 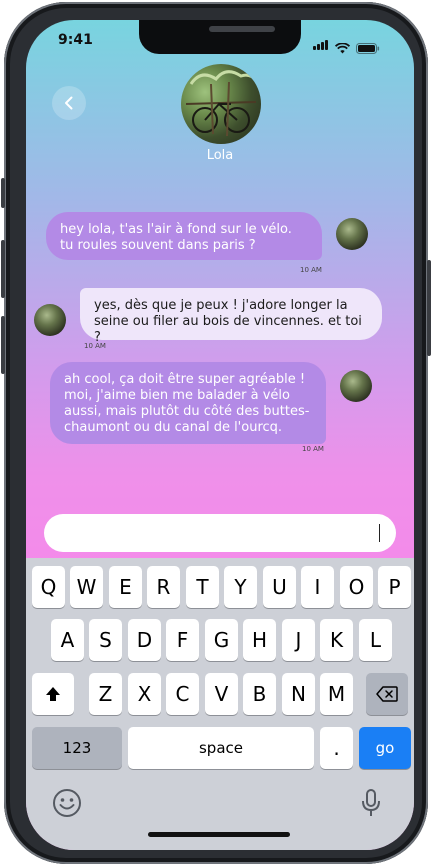 What do you see at coordinates (298, 694) in the screenshot?
I see `key-n: N` at bounding box center [298, 694].